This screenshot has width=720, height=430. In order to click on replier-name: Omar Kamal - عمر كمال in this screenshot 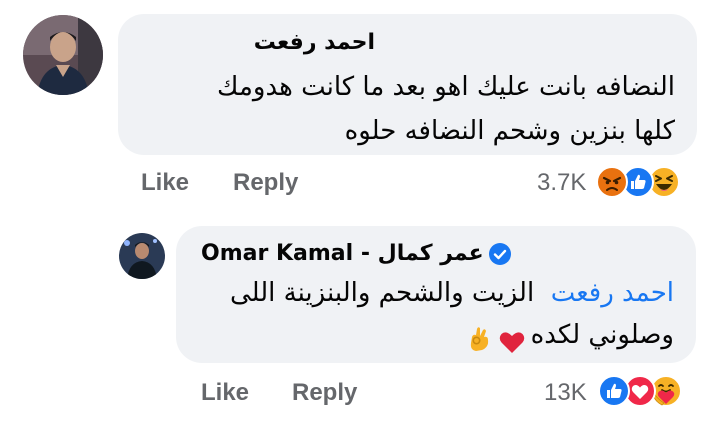, I will do `click(342, 253)`.